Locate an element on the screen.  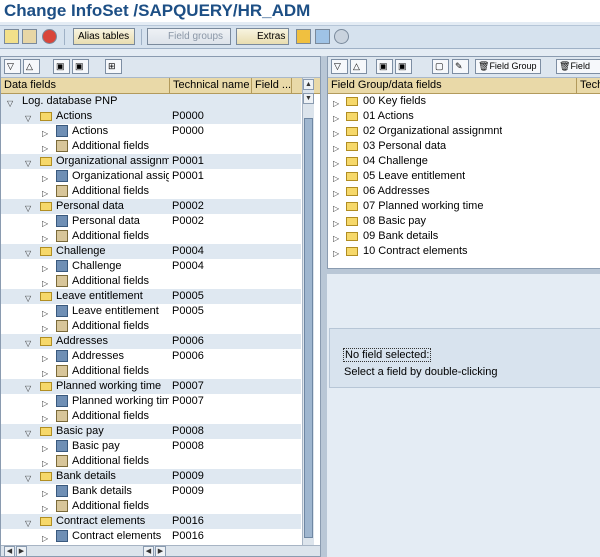
tree-leaf: ▷ Challenge P0004 is located at coordinates (151, 267).